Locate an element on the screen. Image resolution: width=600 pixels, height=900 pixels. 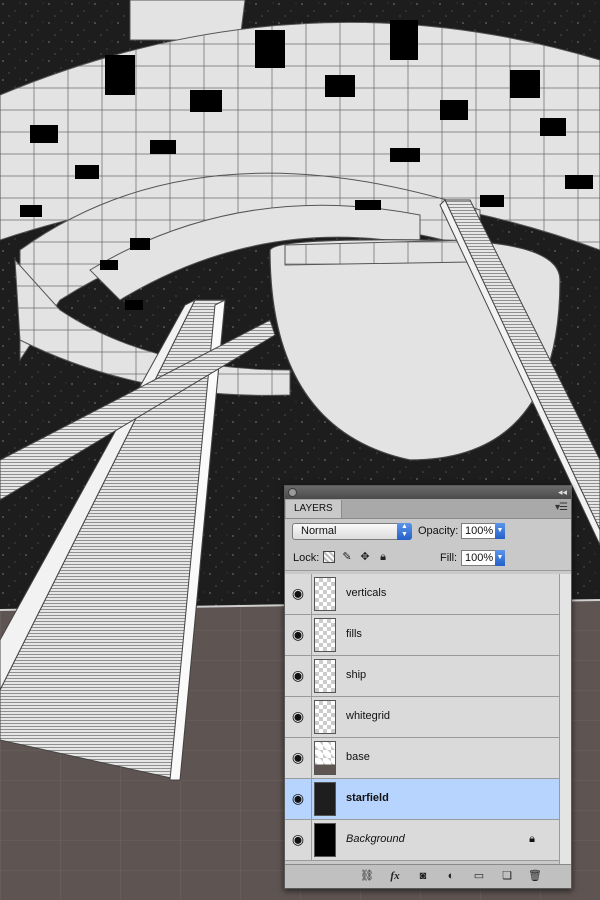
fill-value: 100% is located at coordinates (479, 558).